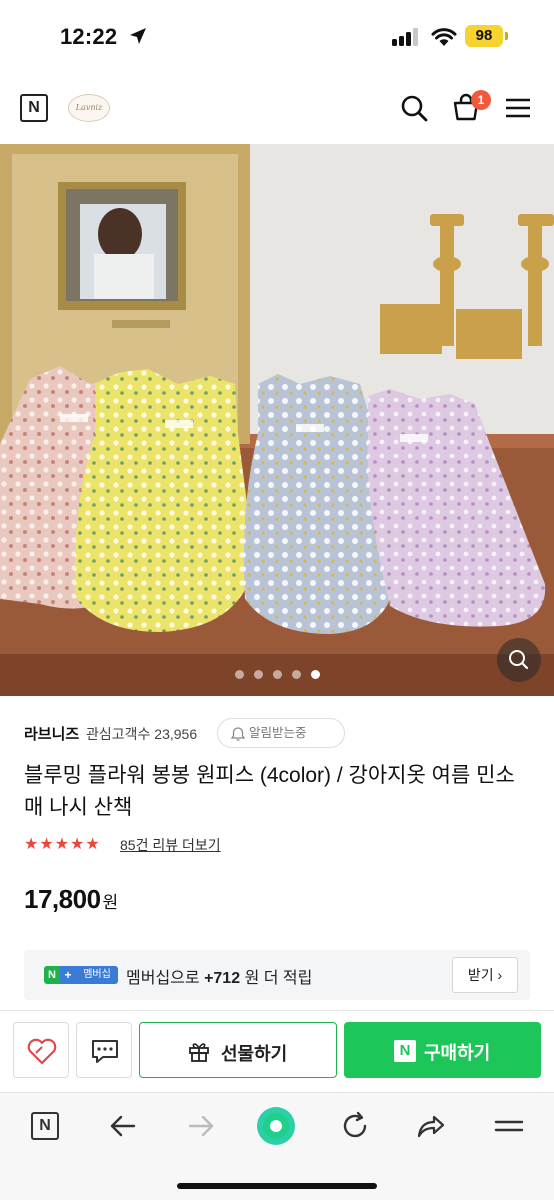  Describe the element at coordinates (51, 733) in the screenshot. I see `seller-name: 라브니즈` at that location.